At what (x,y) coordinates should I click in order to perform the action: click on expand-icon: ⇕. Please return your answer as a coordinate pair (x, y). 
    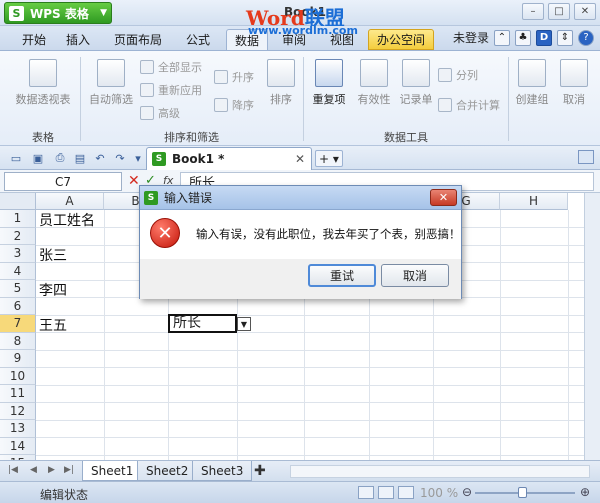
    Looking at the image, I should click on (565, 37).